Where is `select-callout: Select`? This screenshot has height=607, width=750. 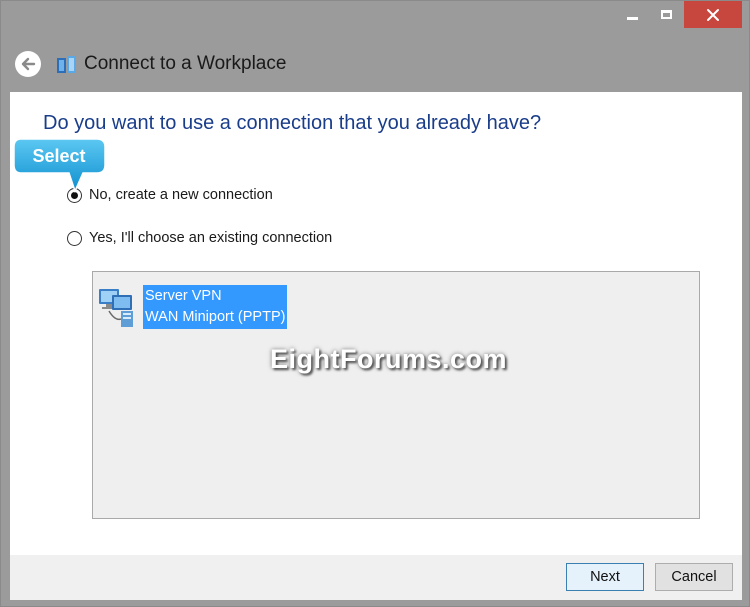
select-callout: Select is located at coordinates (60, 166).